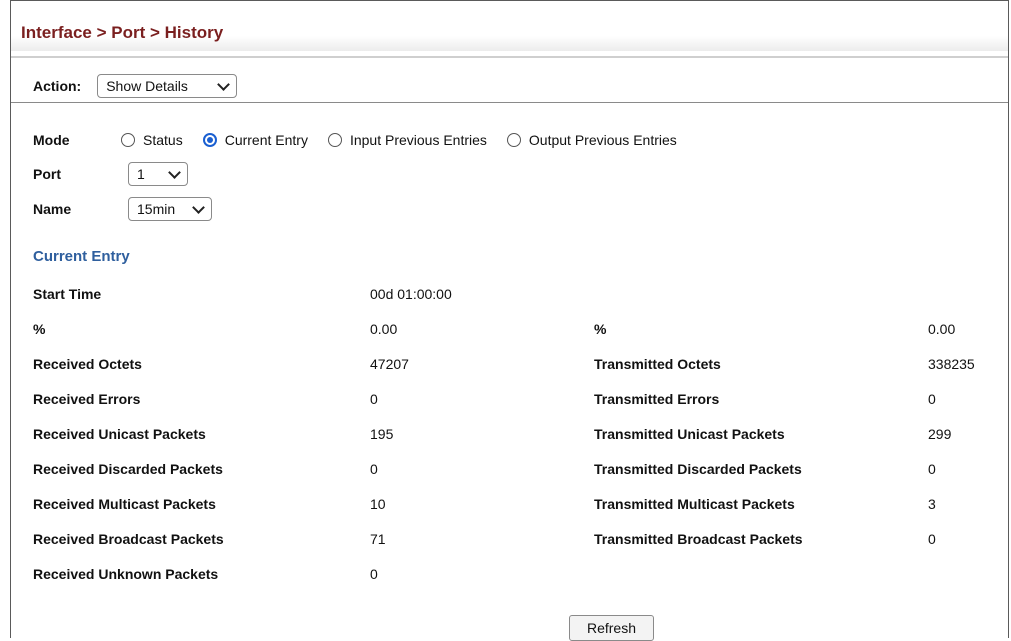 The width and height of the screenshot is (1011, 641). Describe the element at coordinates (156, 209) in the screenshot. I see `name-select-value: 15min` at that location.